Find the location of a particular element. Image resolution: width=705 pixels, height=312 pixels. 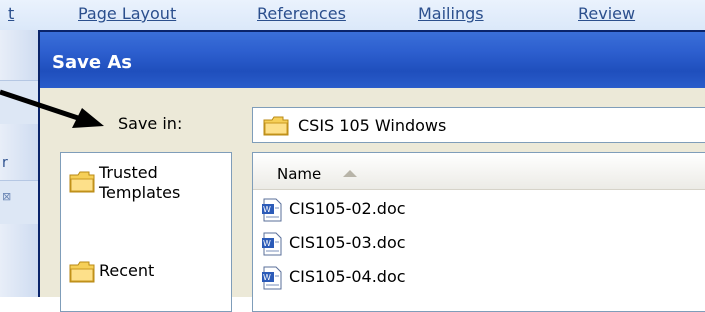

ribbon-tab-strip: t Page Layout References Mailings Review is located at coordinates (352, 15).